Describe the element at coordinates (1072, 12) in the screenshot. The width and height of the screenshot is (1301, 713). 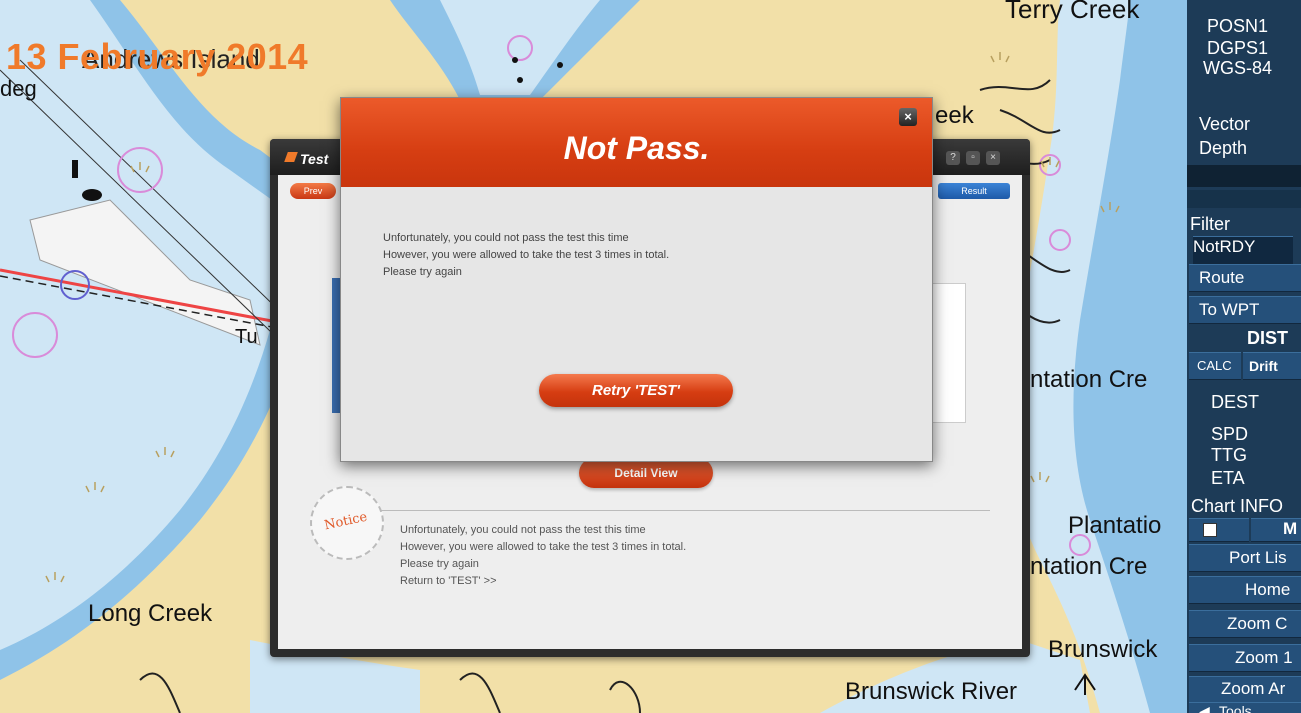
I see `map-label-terry-creek: Terry Creek` at that location.